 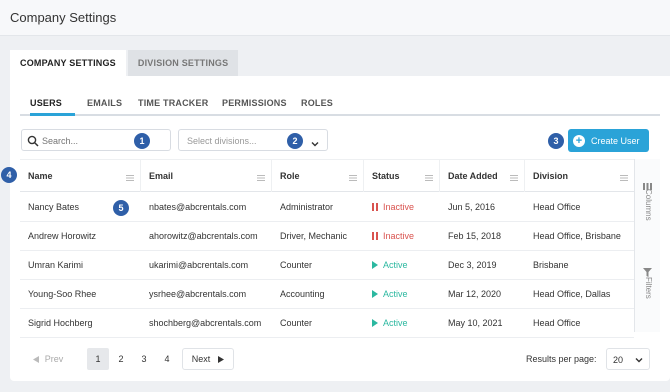 I want to click on tab-roles: ROLES, so click(x=317, y=103).